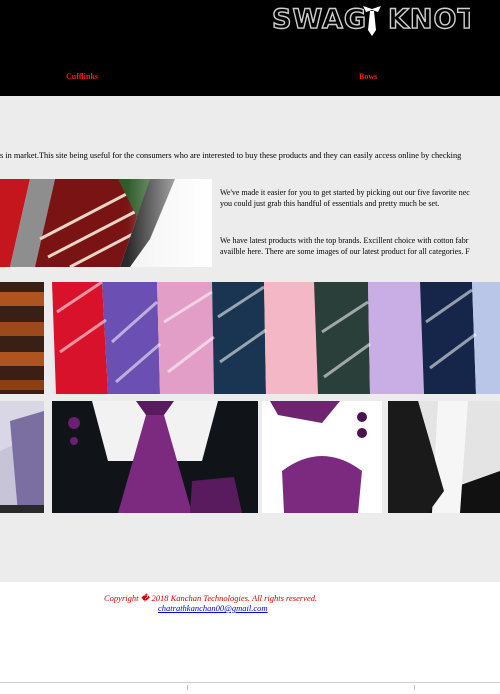 This screenshot has height=694, width=500. What do you see at coordinates (444, 457) in the screenshot?
I see `gallery-image-suit-tie` at bounding box center [444, 457].